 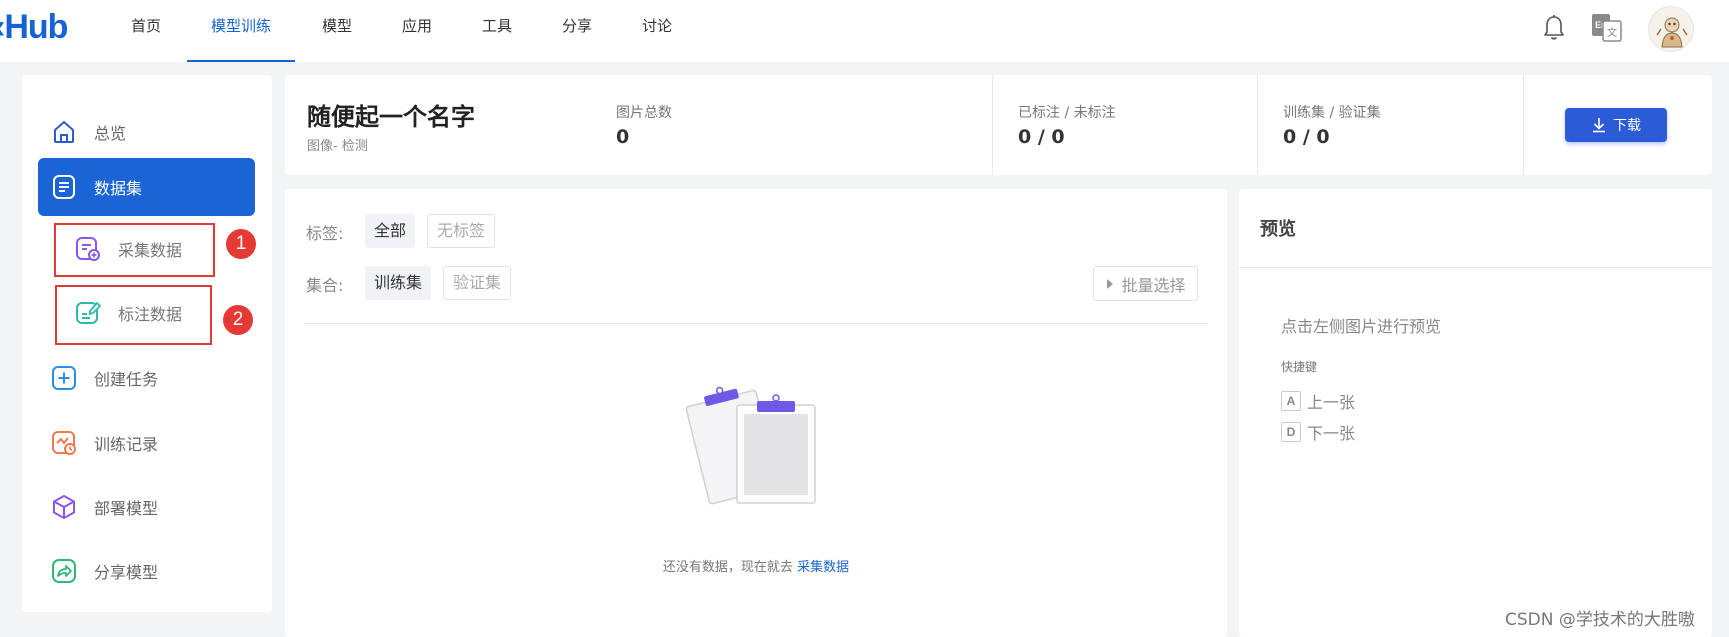 I want to click on key-a-icon: A, so click(x=1291, y=401).